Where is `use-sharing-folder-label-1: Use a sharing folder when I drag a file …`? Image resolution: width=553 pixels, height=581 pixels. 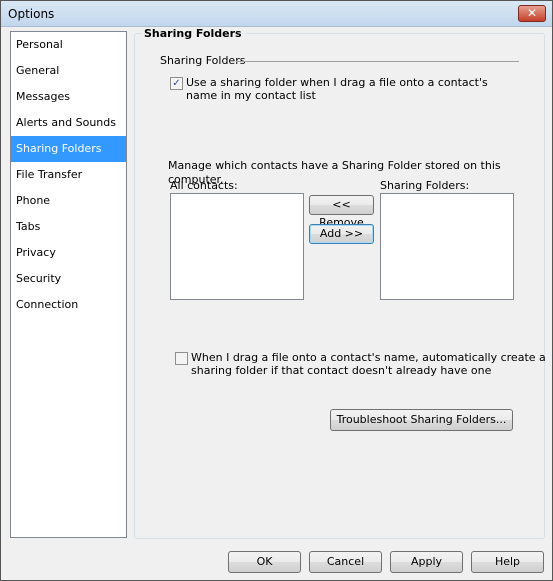 use-sharing-folder-label-1: Use a sharing folder when I drag a file … is located at coordinates (337, 82).